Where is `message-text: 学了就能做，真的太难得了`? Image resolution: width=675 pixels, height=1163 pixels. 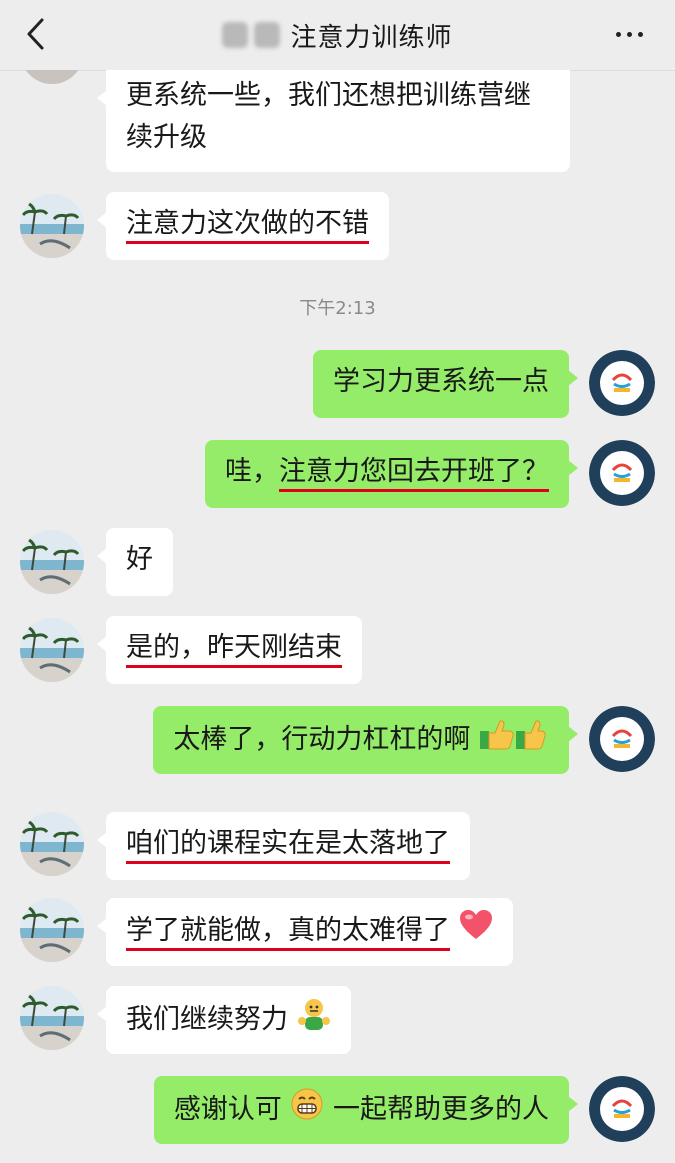 message-text: 学了就能做，真的太难得了 is located at coordinates (288, 933).